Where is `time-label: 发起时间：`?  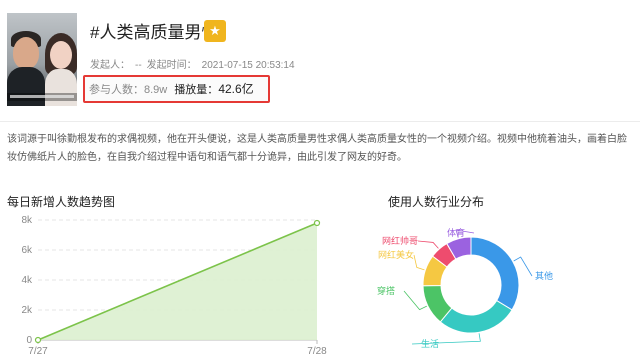 time-label: 发起时间： is located at coordinates (171, 65).